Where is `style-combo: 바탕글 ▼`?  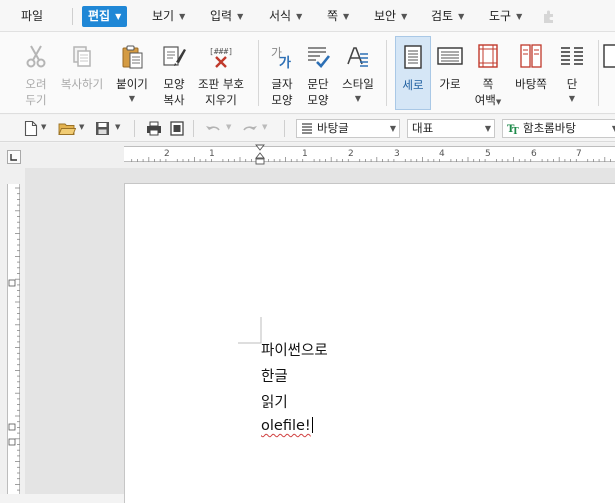 style-combo: 바탕글 ▼ is located at coordinates (348, 128).